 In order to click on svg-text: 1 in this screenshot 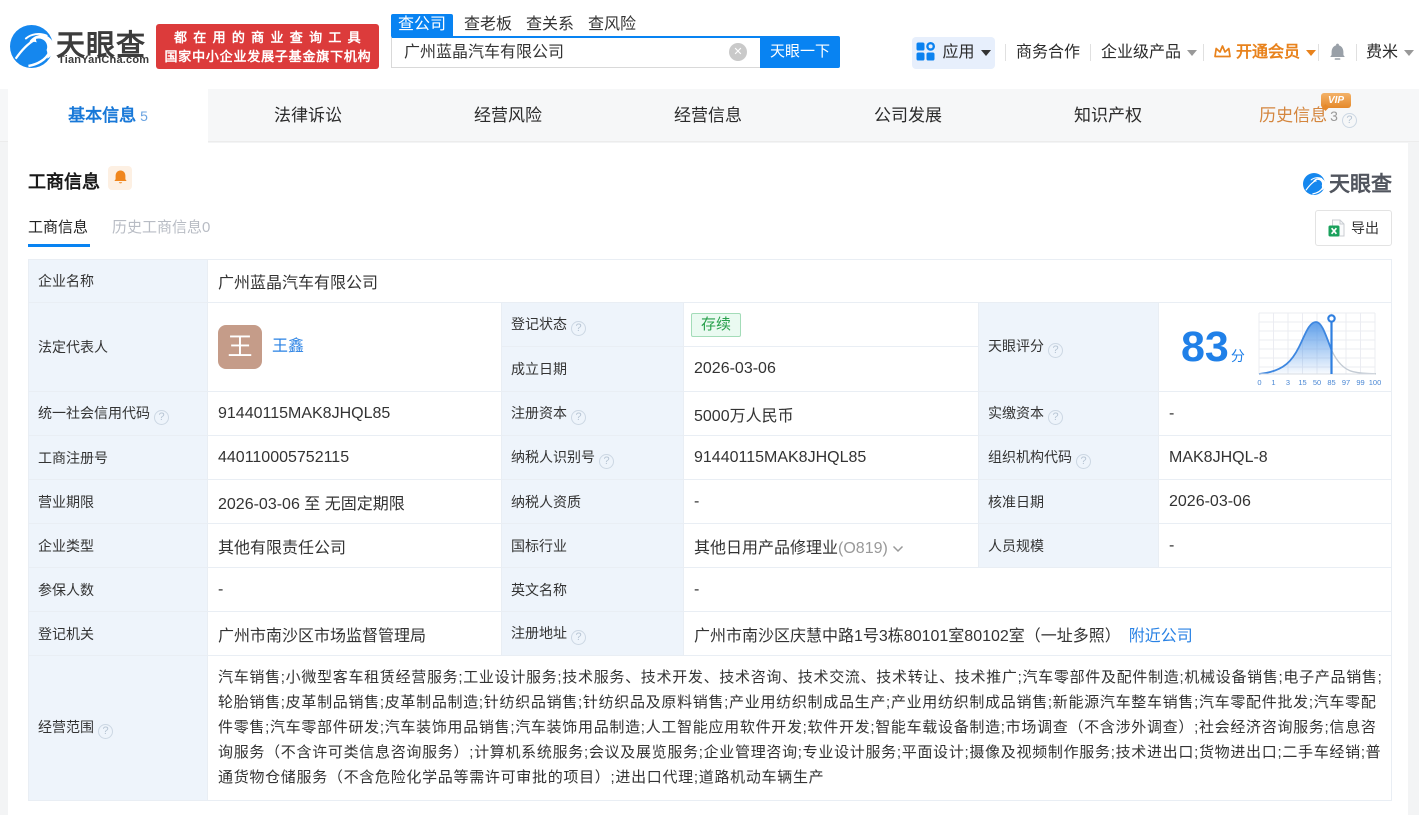, I will do `click(1273, 382)`.